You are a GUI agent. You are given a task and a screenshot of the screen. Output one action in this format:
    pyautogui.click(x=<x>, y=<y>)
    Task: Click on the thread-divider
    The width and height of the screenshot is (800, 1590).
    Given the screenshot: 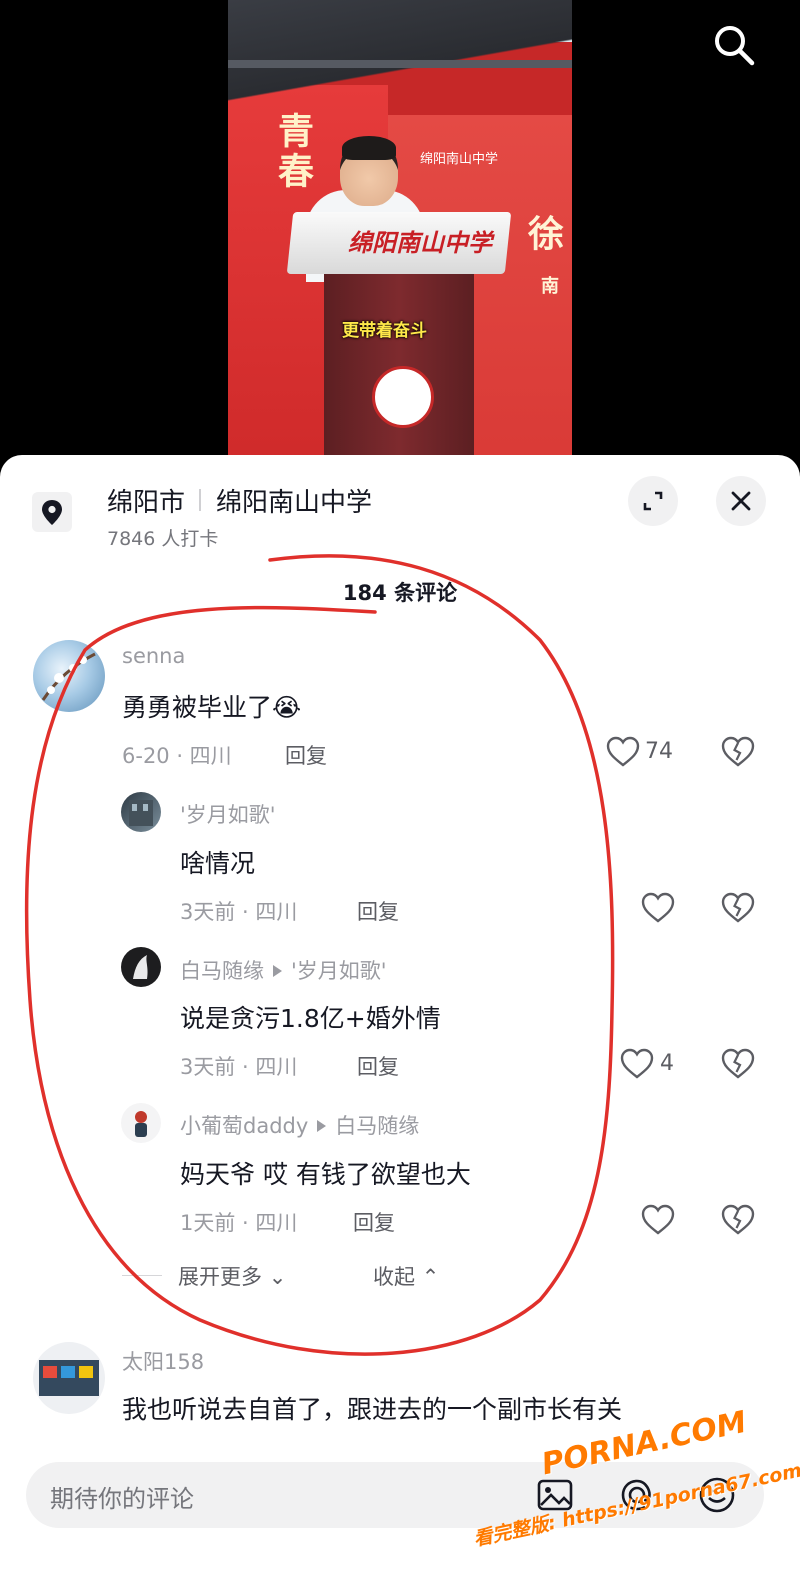 What is the action you would take?
    pyautogui.click(x=142, y=1275)
    